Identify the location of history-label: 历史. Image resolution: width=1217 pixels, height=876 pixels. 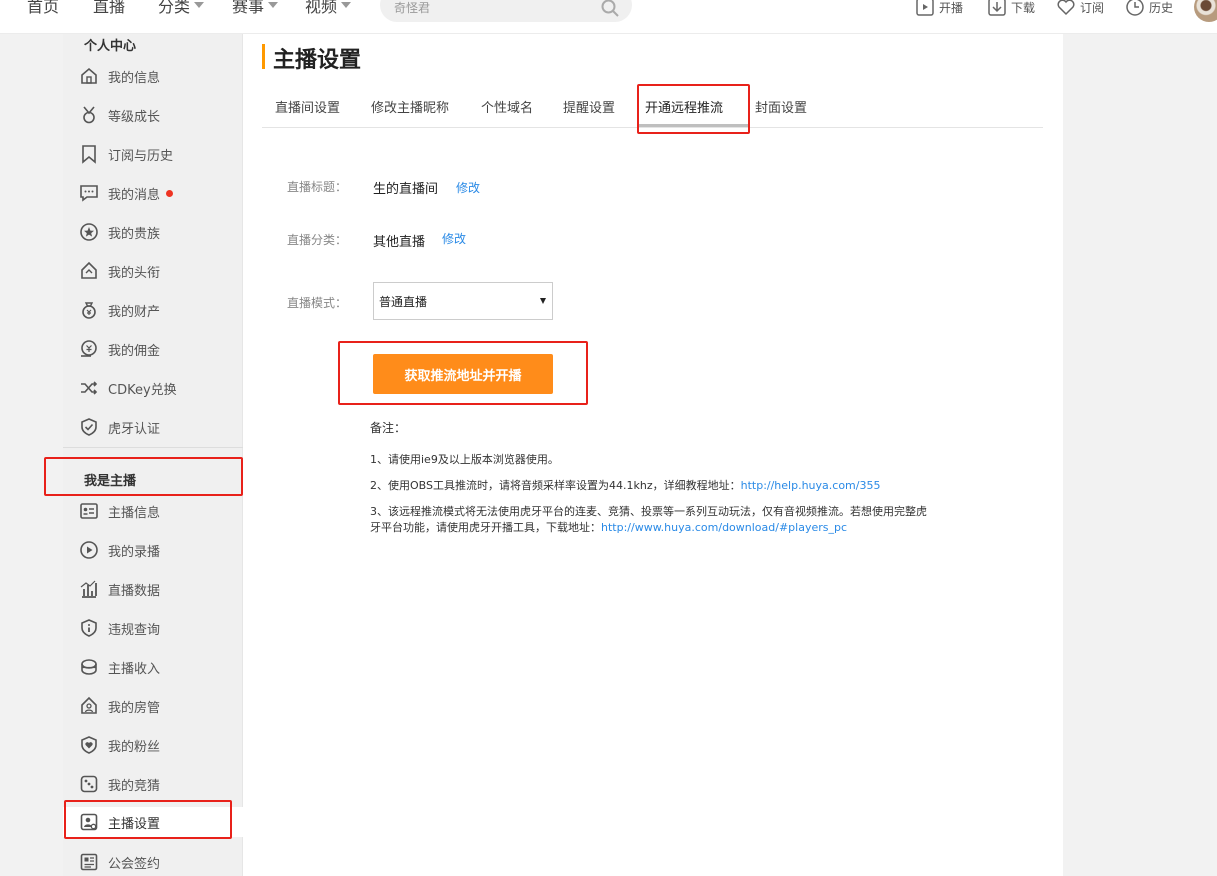
(1161, 7).